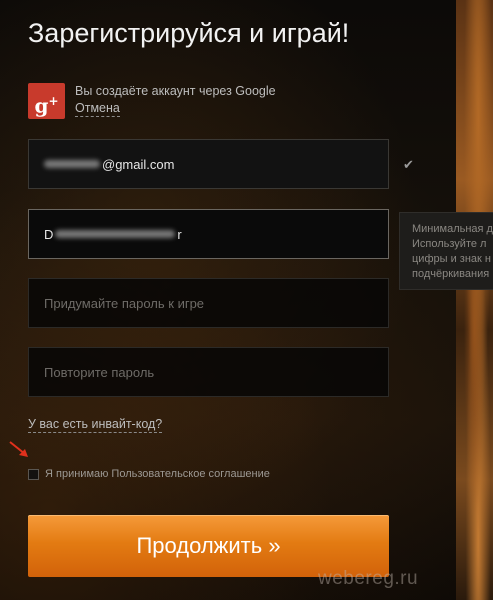 Image resolution: width=493 pixels, height=600 pixels. Describe the element at coordinates (46, 101) in the screenshot. I see `google-plus-icon: g+` at that location.